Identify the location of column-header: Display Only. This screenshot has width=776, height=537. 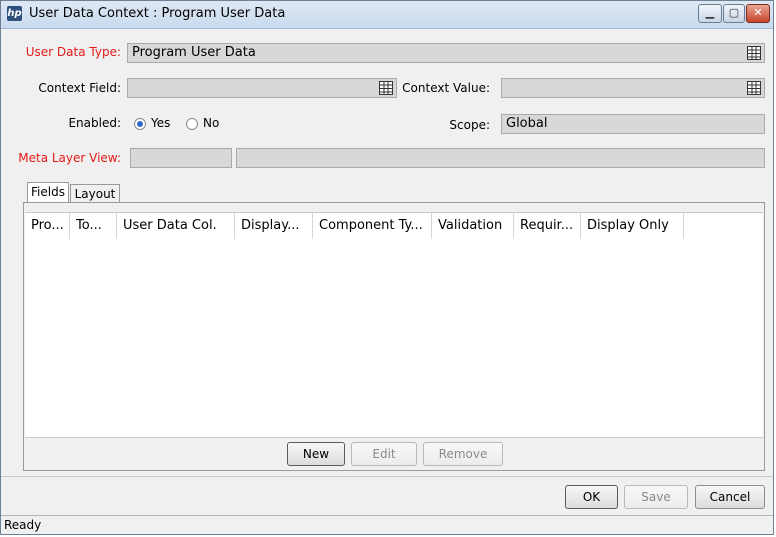
(632, 226).